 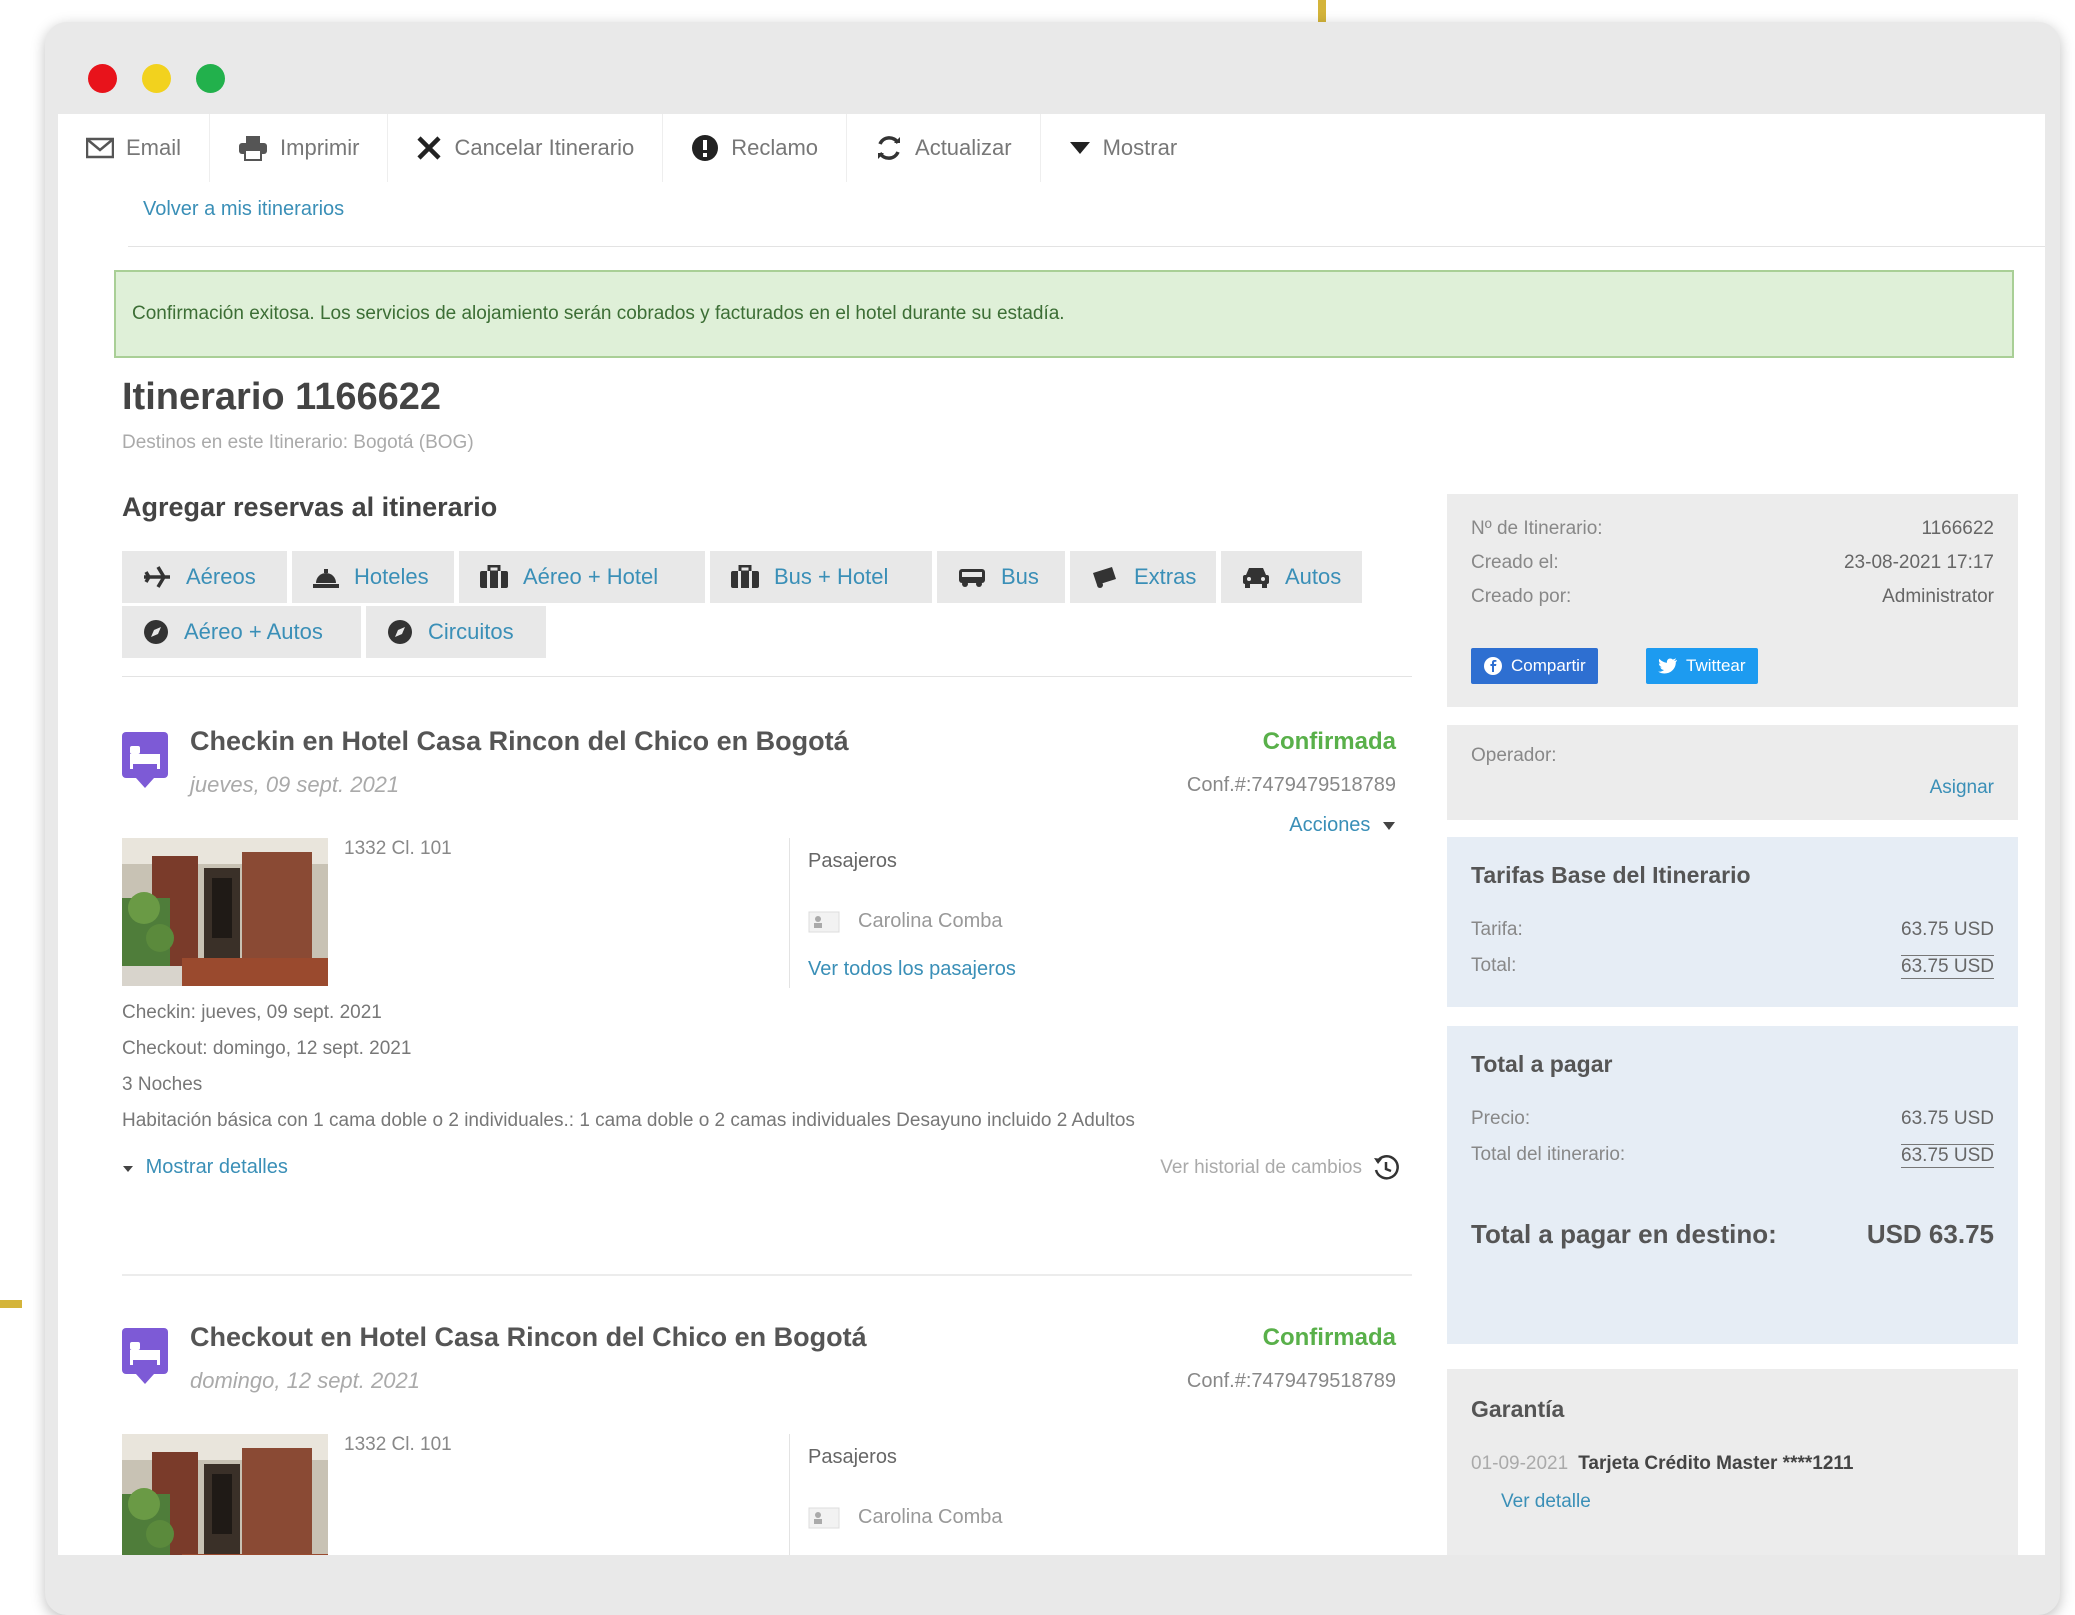 I want to click on passengers-title: Pasajeros, so click(x=852, y=861).